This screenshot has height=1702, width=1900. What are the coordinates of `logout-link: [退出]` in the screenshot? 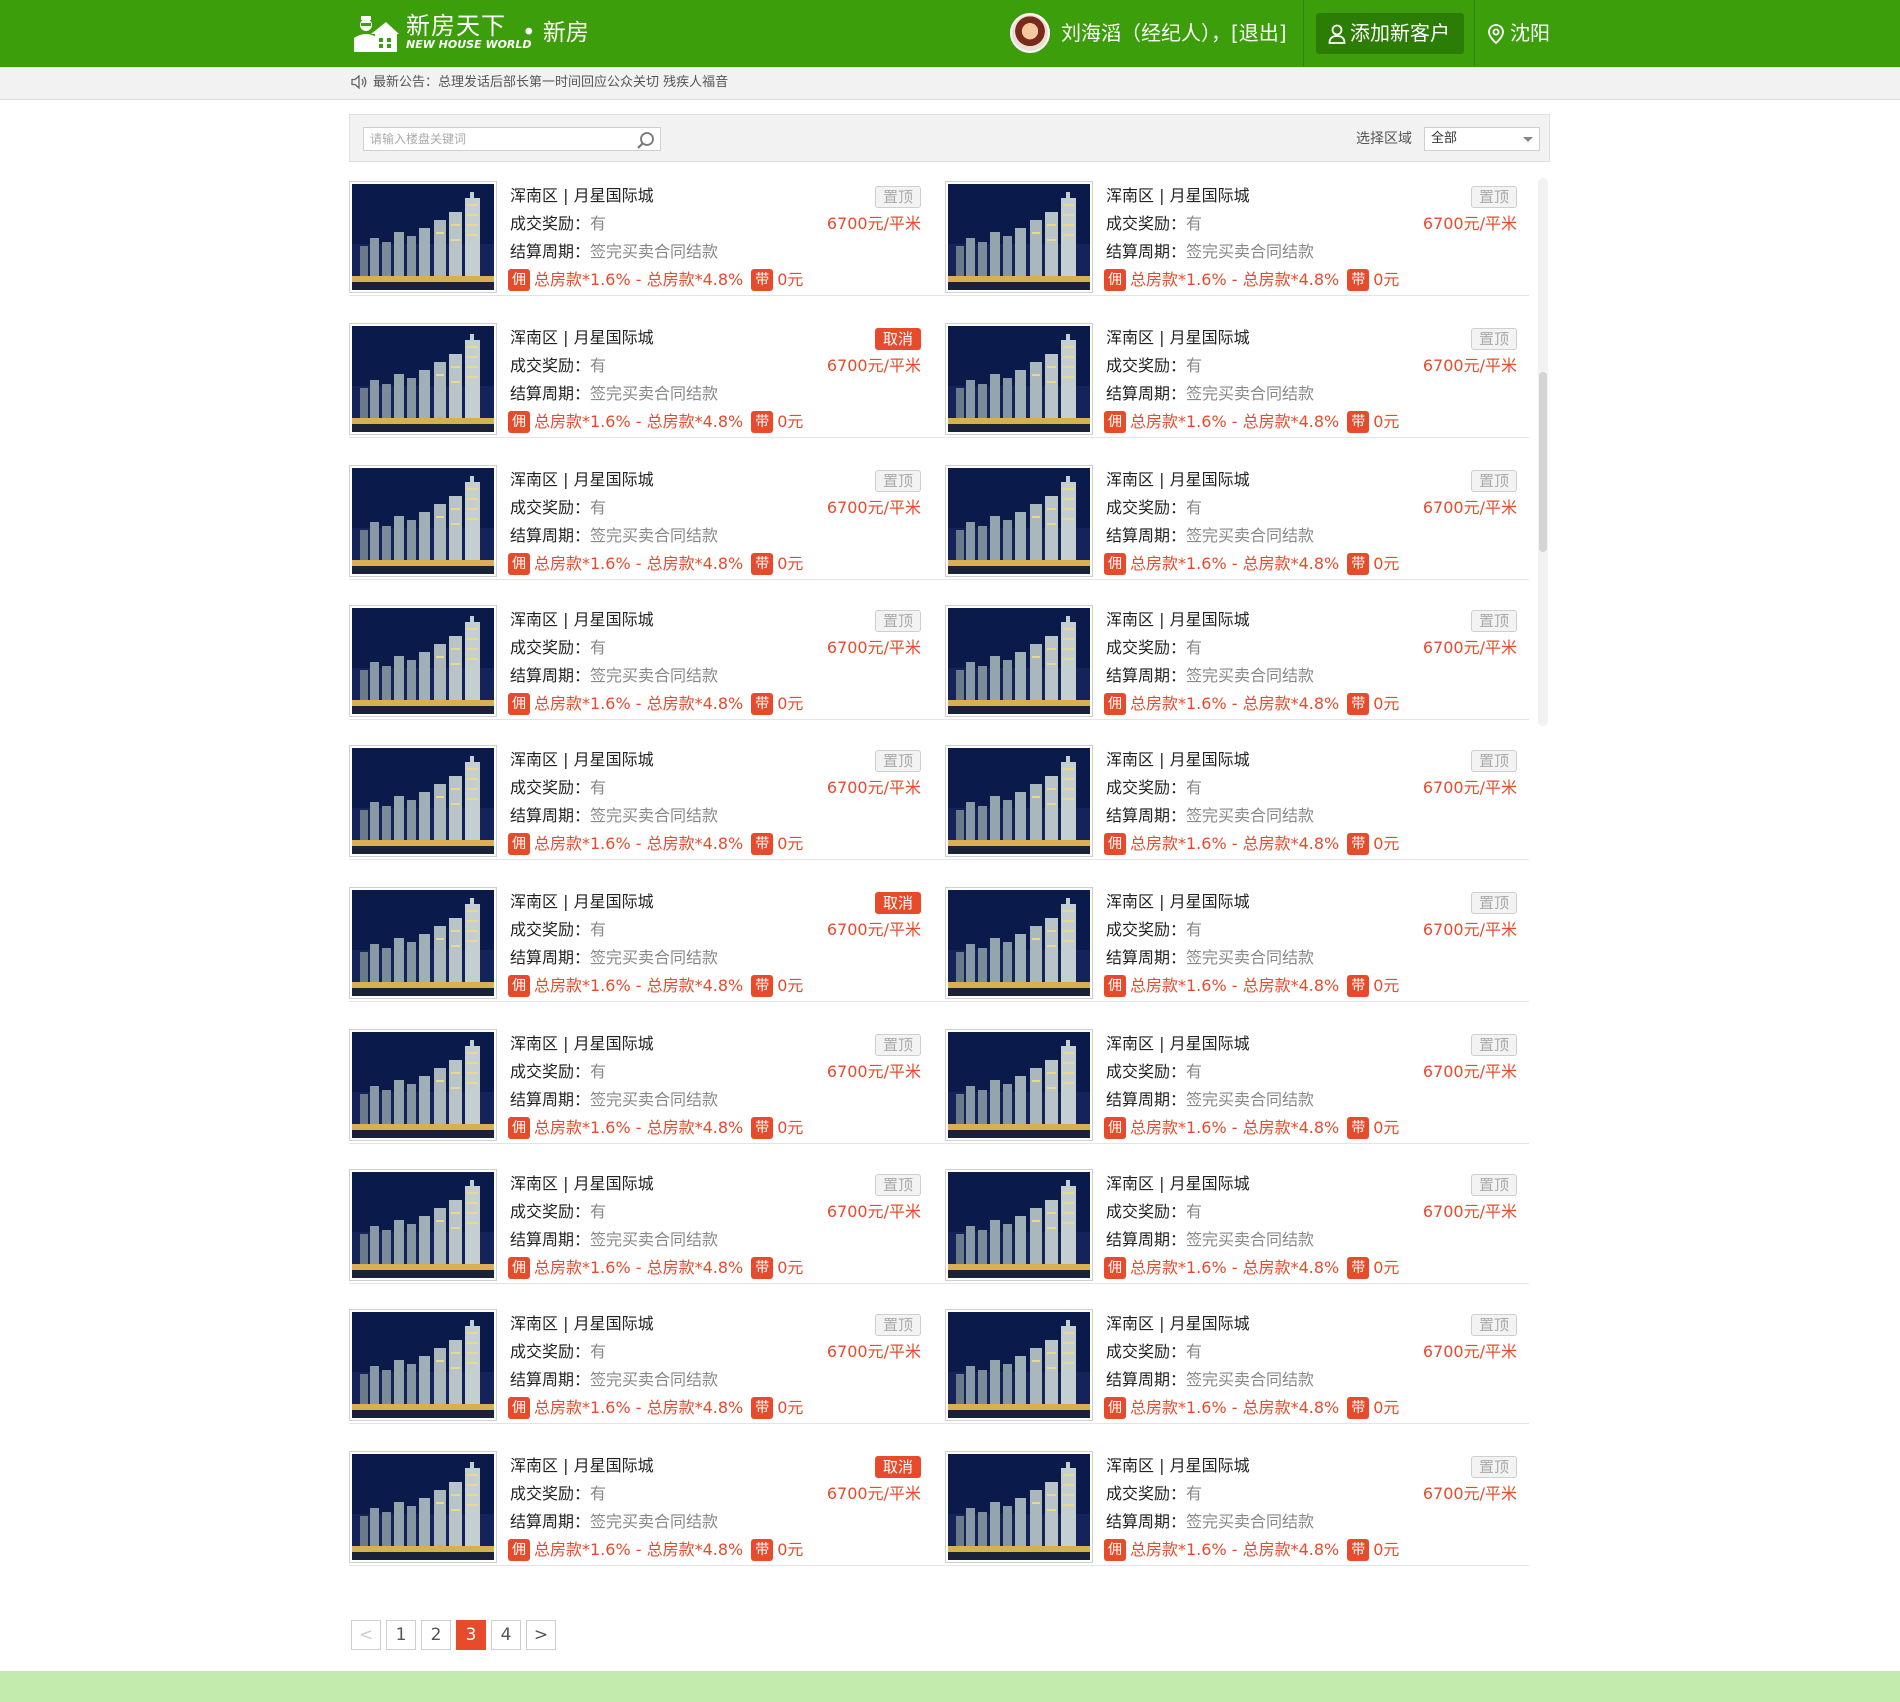 It's located at (1259, 33).